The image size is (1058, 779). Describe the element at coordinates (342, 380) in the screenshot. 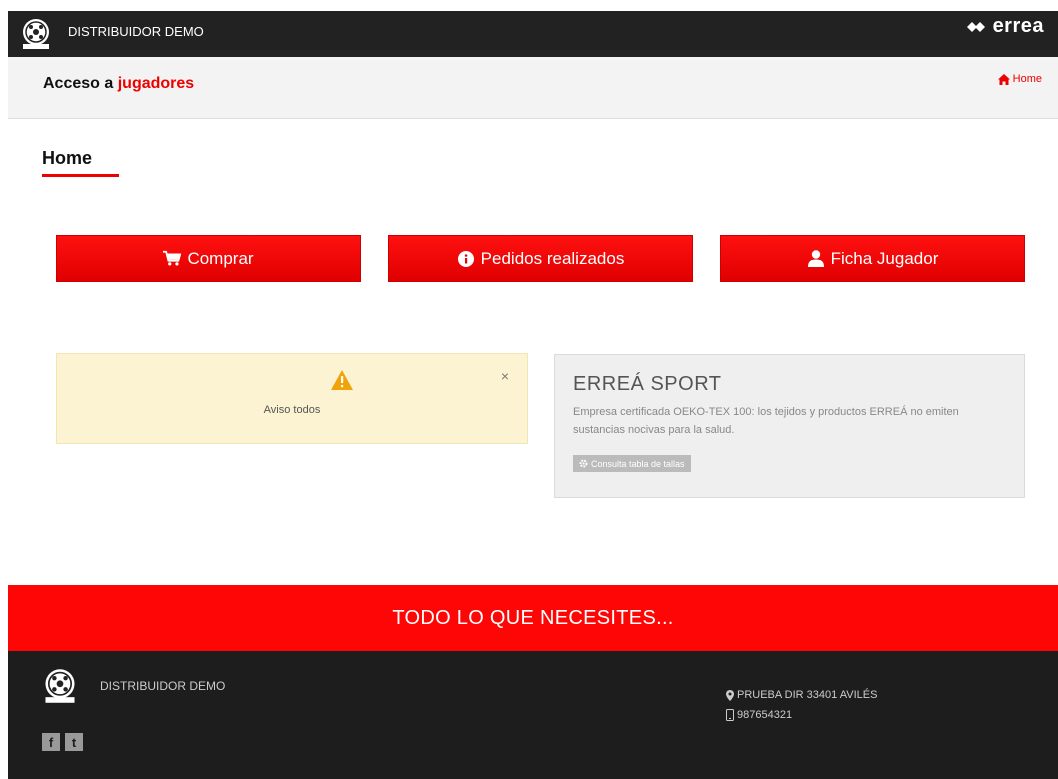

I see `warning-icon` at that location.